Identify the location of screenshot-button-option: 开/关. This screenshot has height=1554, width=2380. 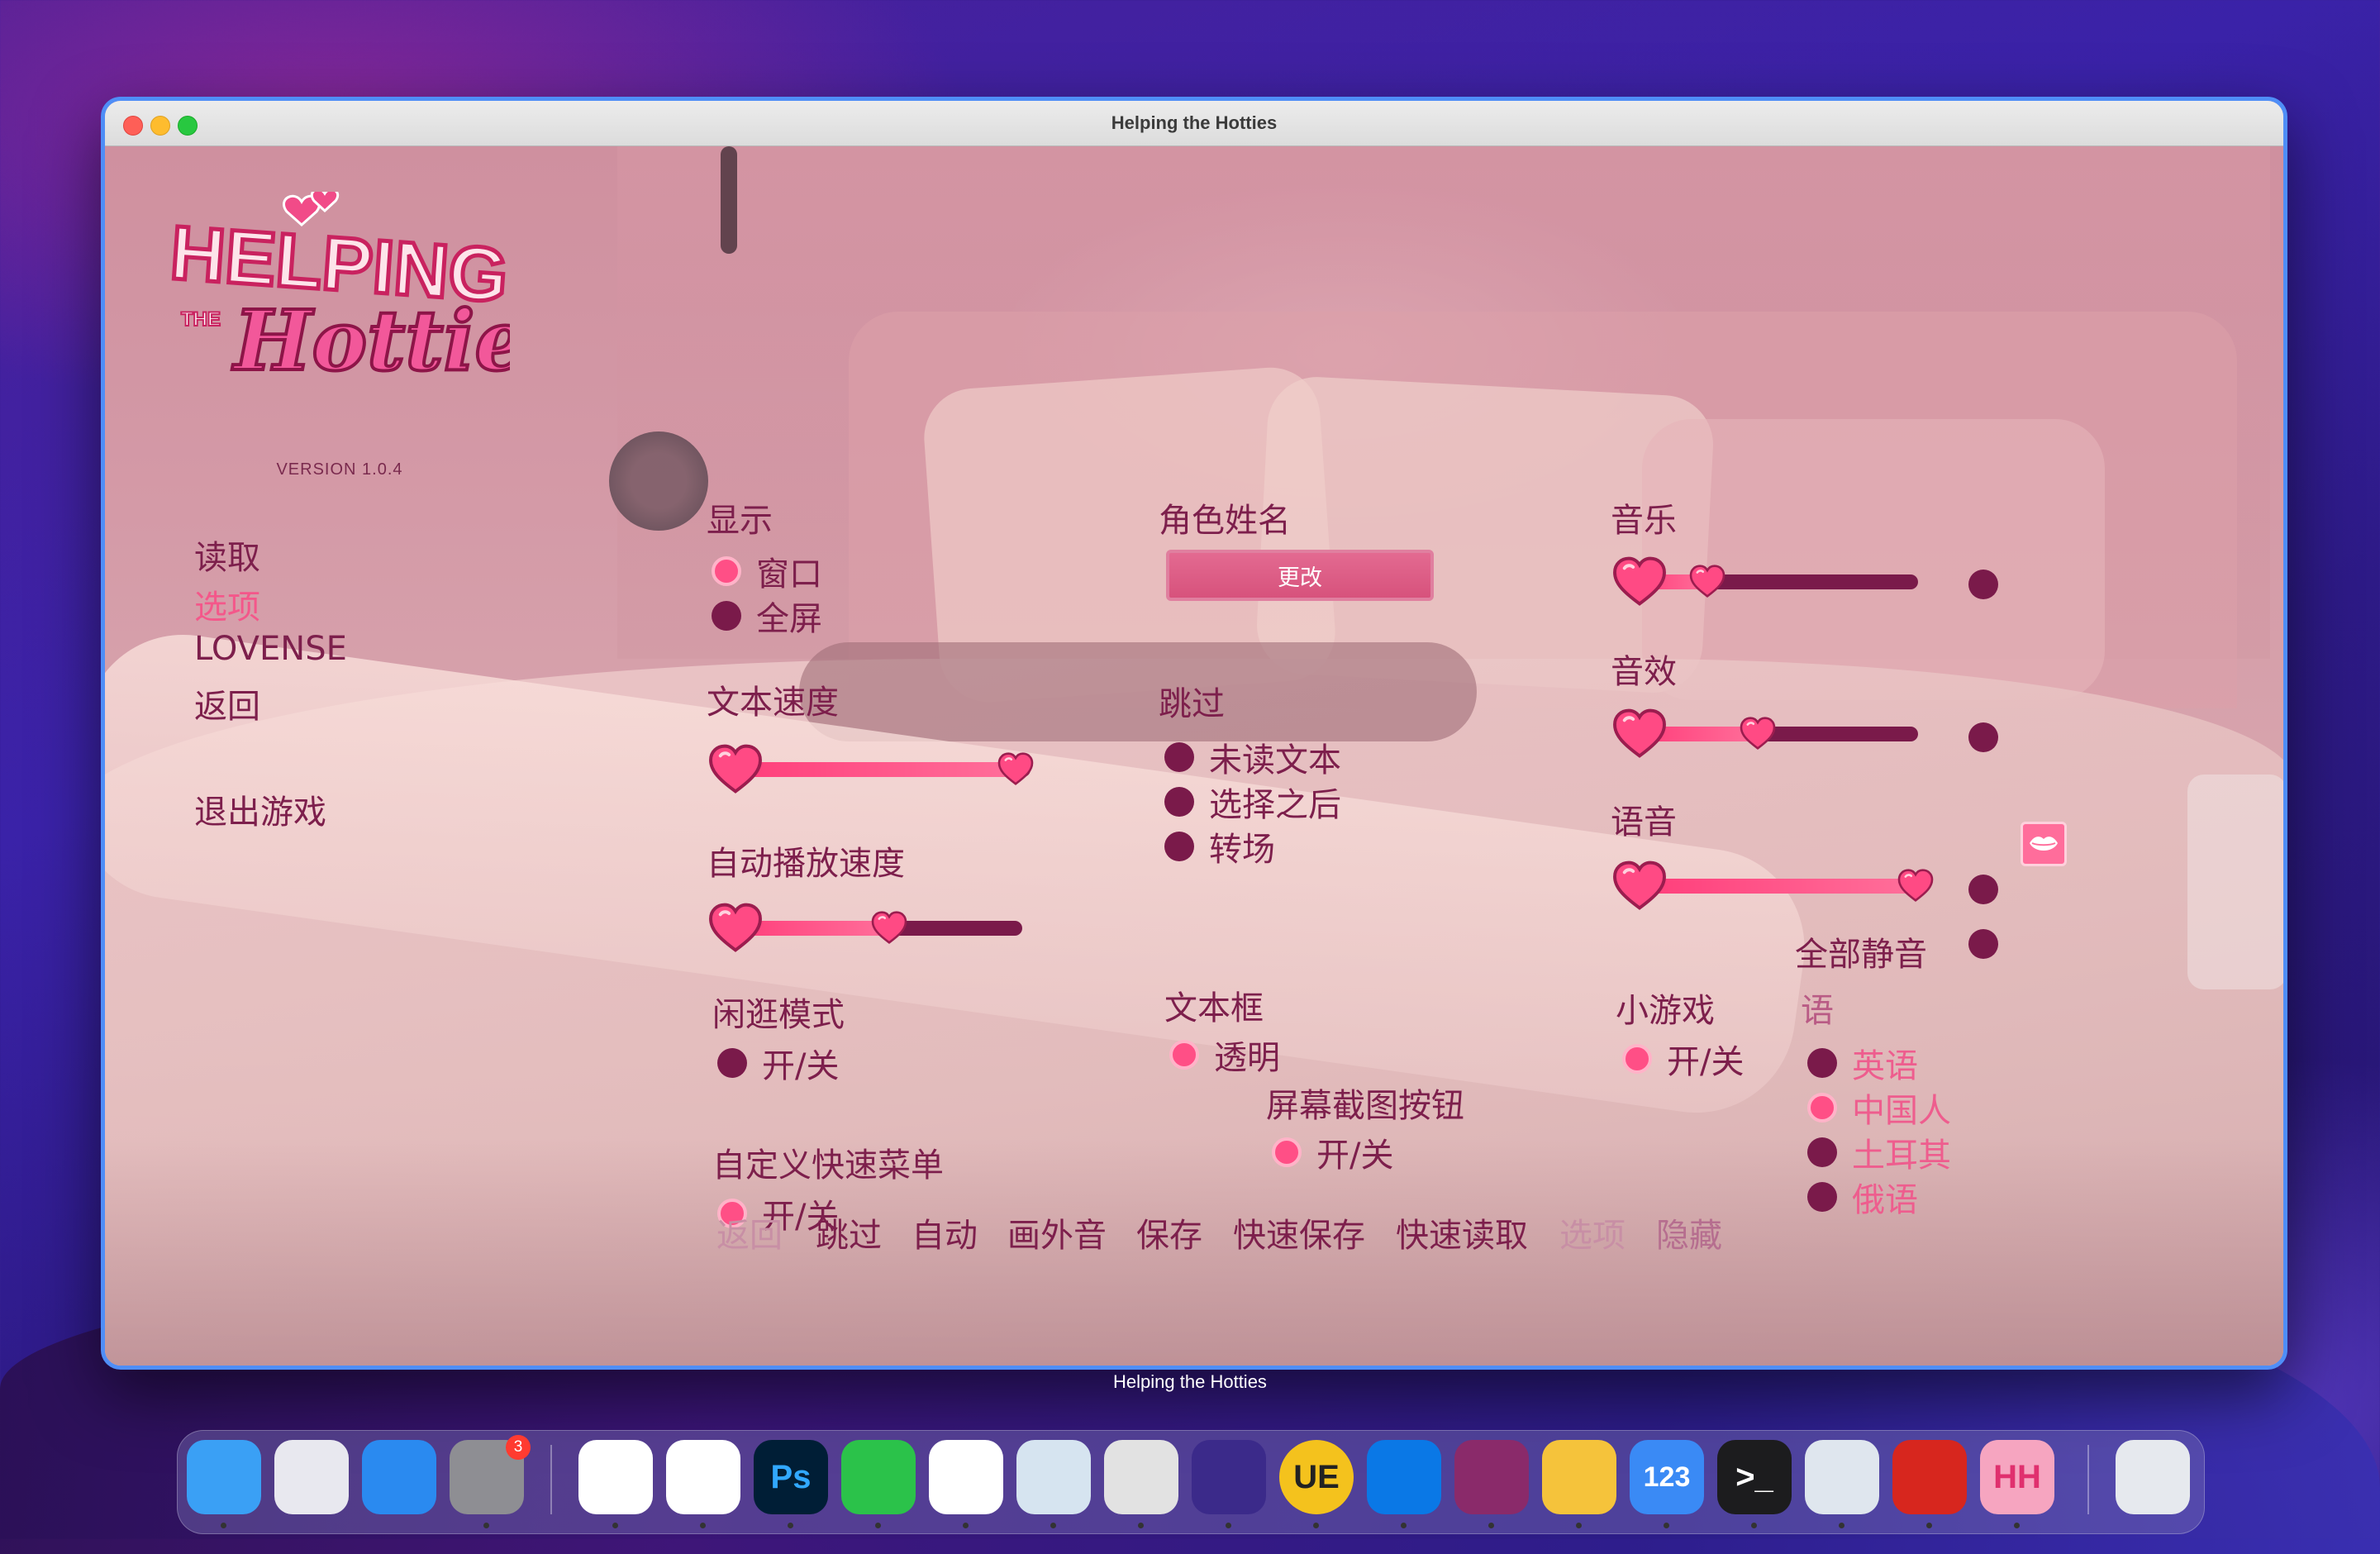
(1332, 1152).